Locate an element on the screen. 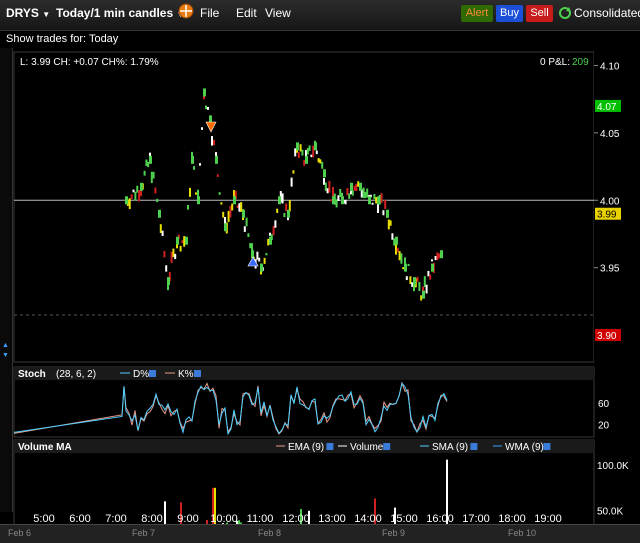  pnl-value: 209 is located at coordinates (580, 62).